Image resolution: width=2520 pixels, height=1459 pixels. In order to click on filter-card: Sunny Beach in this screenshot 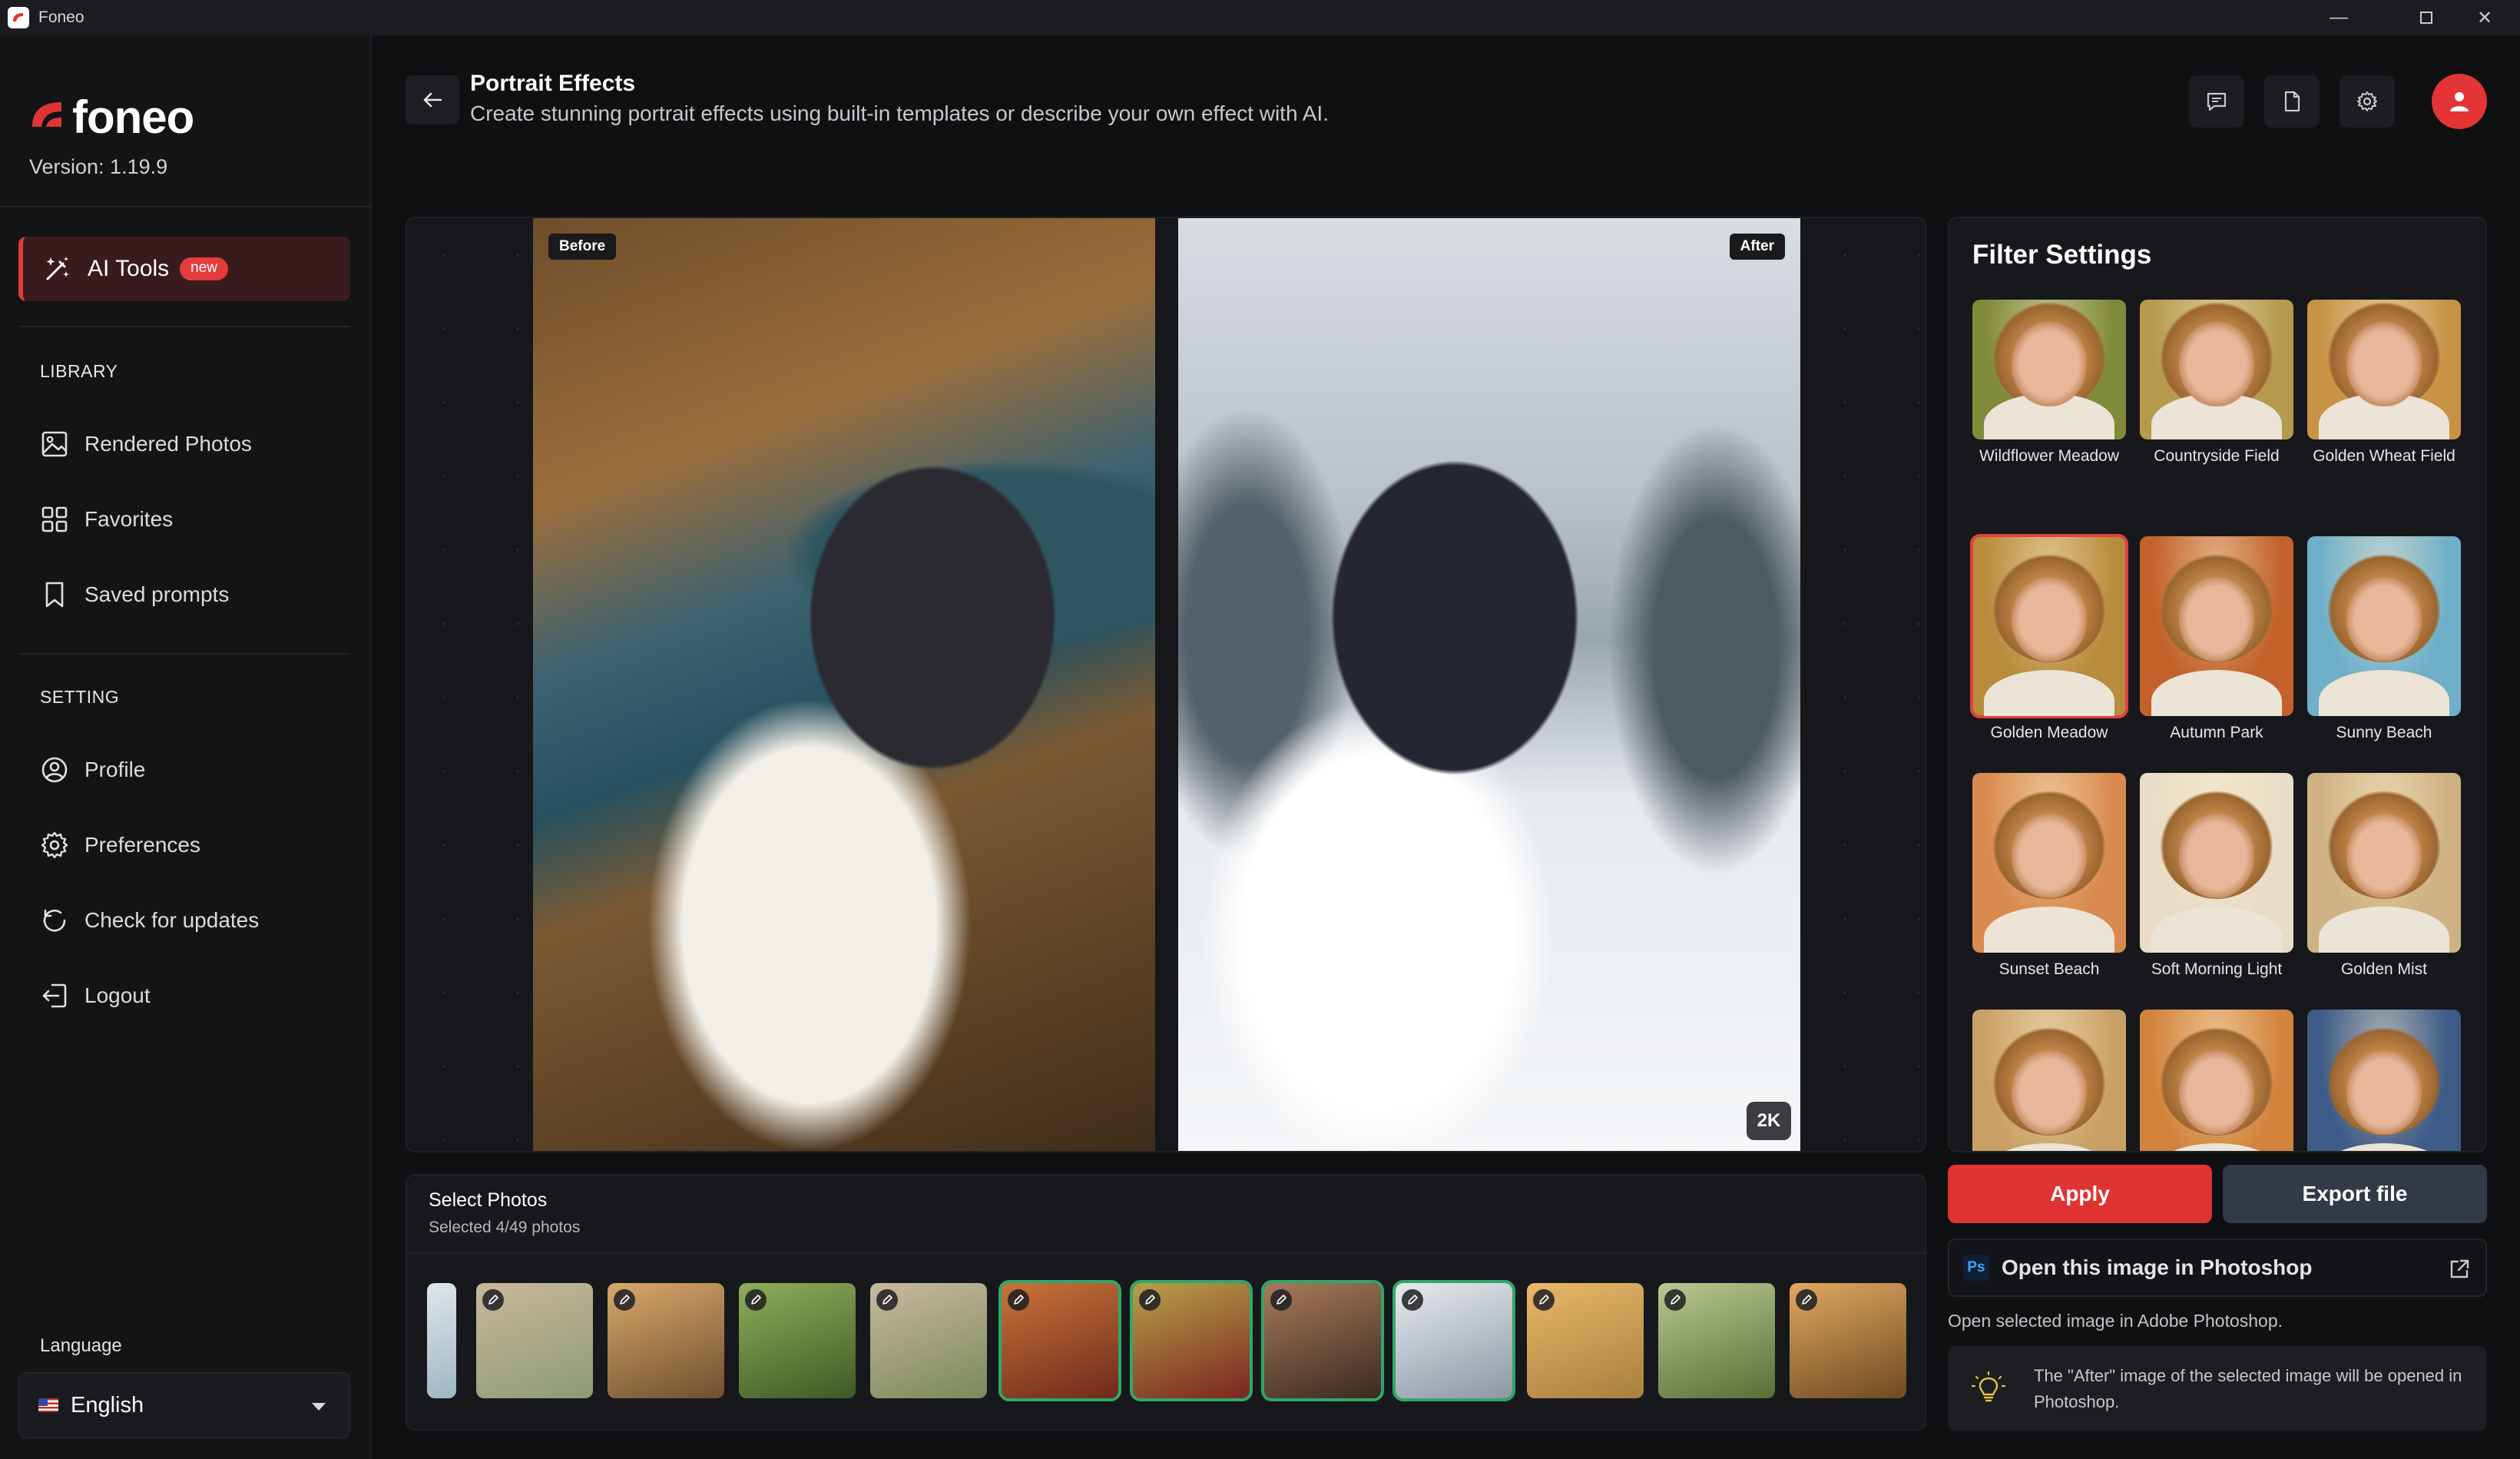, I will do `click(2384, 639)`.